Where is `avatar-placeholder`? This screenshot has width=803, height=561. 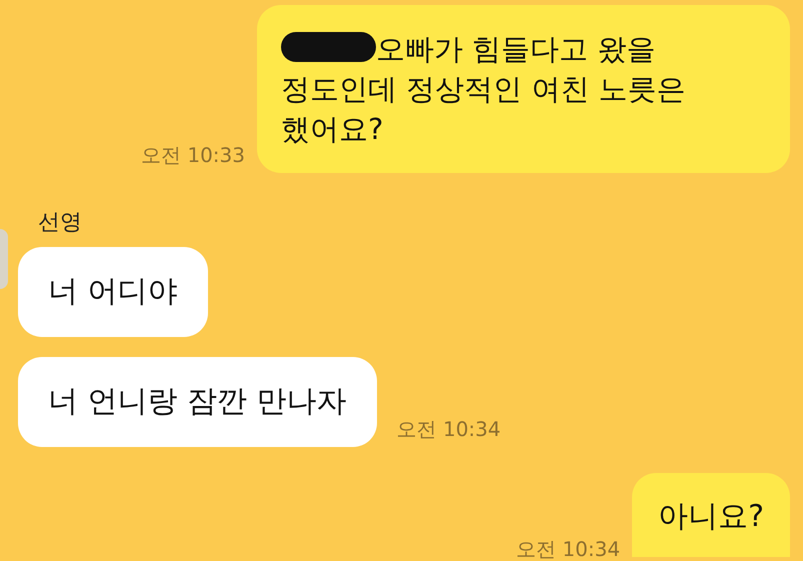
avatar-placeholder is located at coordinates (4, 259).